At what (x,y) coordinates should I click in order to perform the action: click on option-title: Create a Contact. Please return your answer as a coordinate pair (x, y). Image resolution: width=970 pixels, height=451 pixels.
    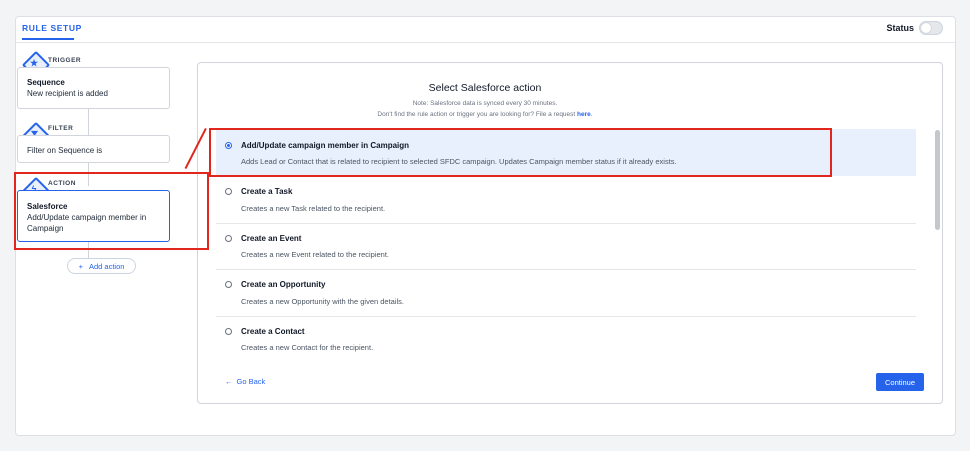
    Looking at the image, I should click on (273, 331).